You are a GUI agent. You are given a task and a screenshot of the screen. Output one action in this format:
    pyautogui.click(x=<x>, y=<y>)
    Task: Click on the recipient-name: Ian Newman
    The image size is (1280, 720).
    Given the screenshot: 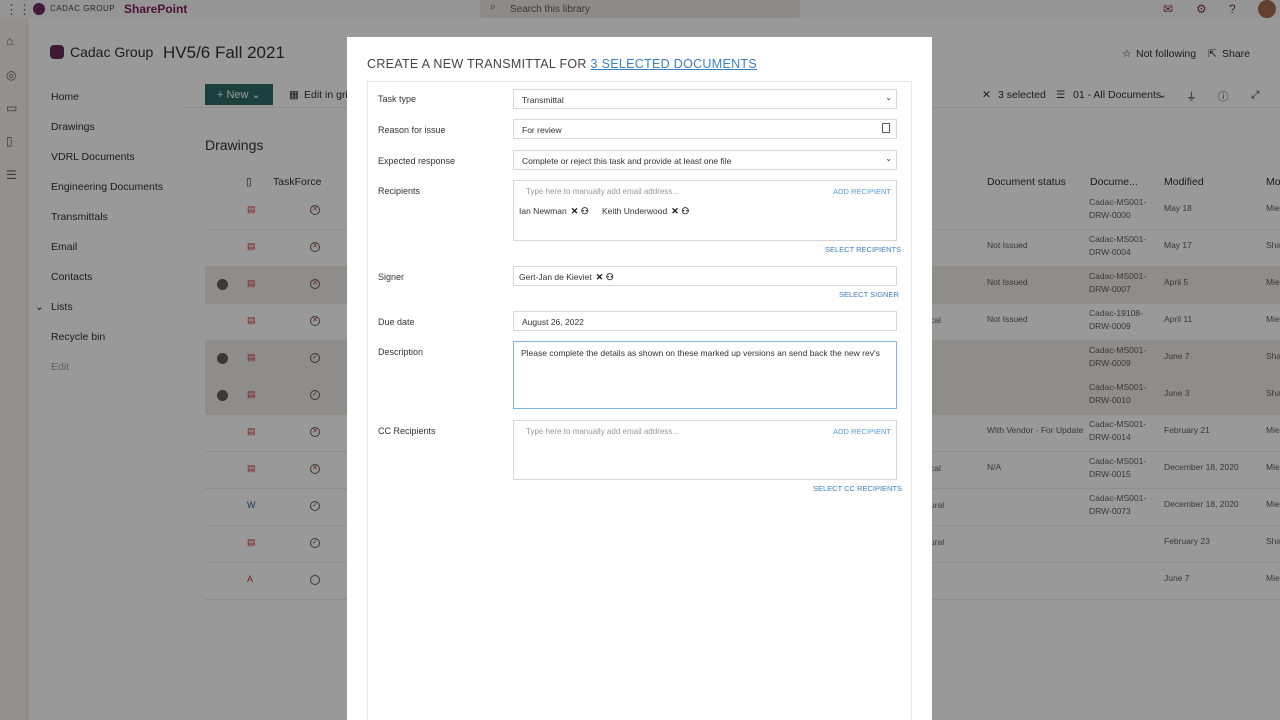 What is the action you would take?
    pyautogui.click(x=543, y=211)
    